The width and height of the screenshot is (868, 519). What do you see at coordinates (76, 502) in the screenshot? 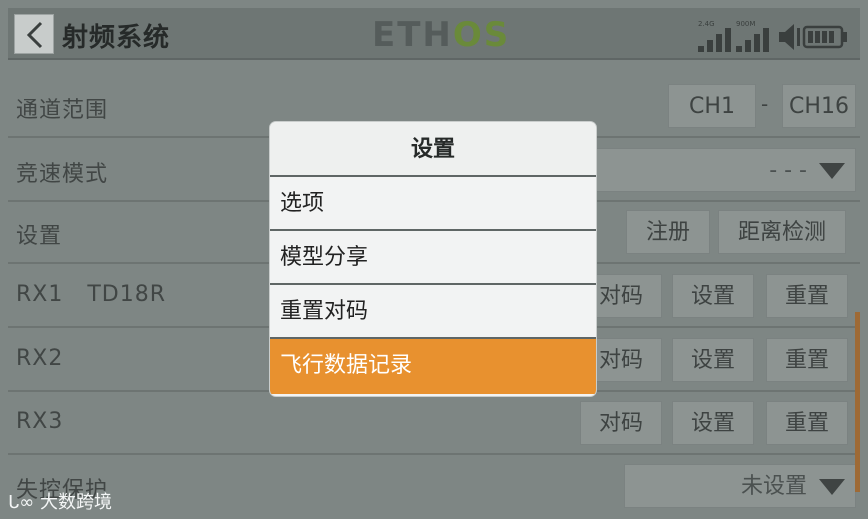
I see `watermark-text: 大数跨境` at bounding box center [76, 502].